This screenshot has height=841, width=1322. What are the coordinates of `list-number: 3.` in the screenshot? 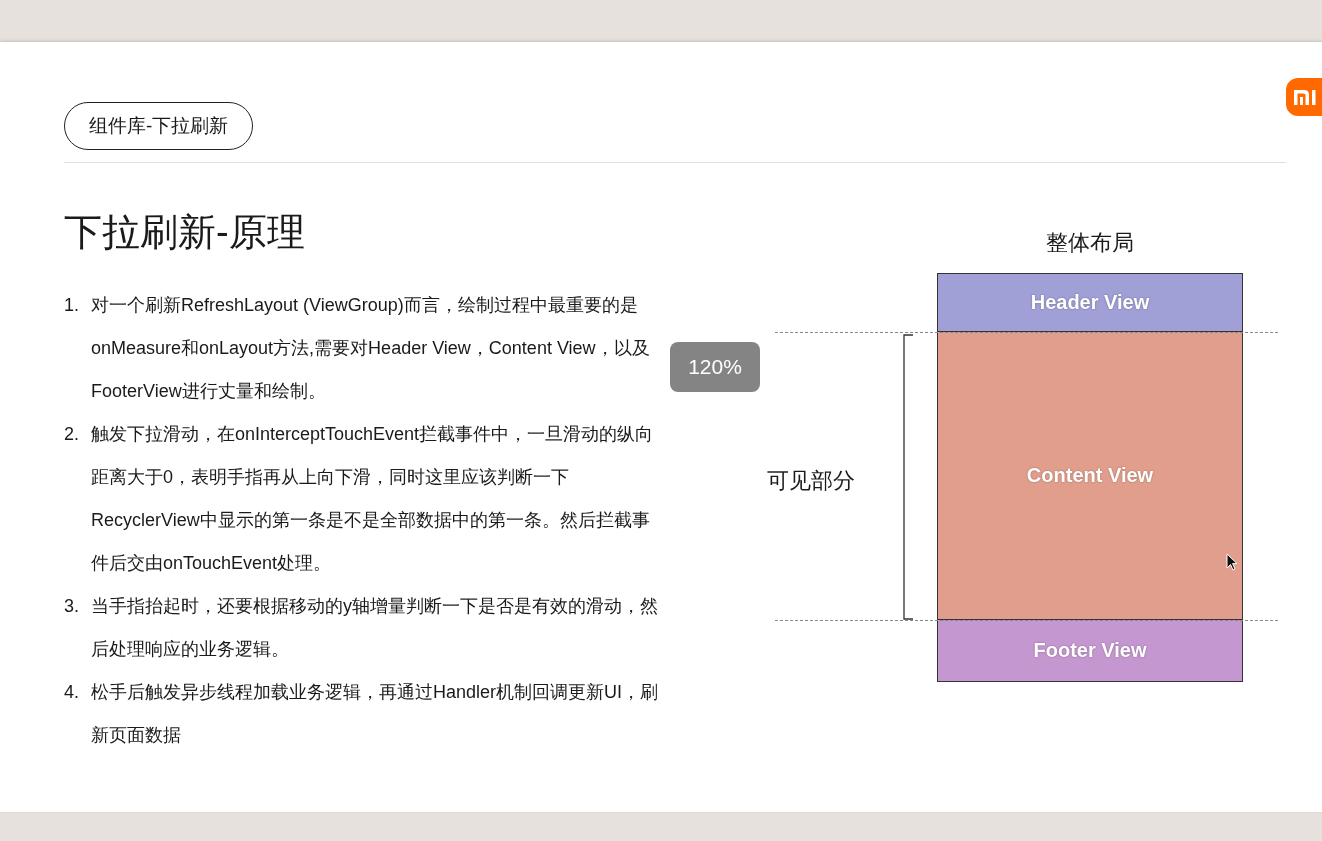 It's located at (72, 606).